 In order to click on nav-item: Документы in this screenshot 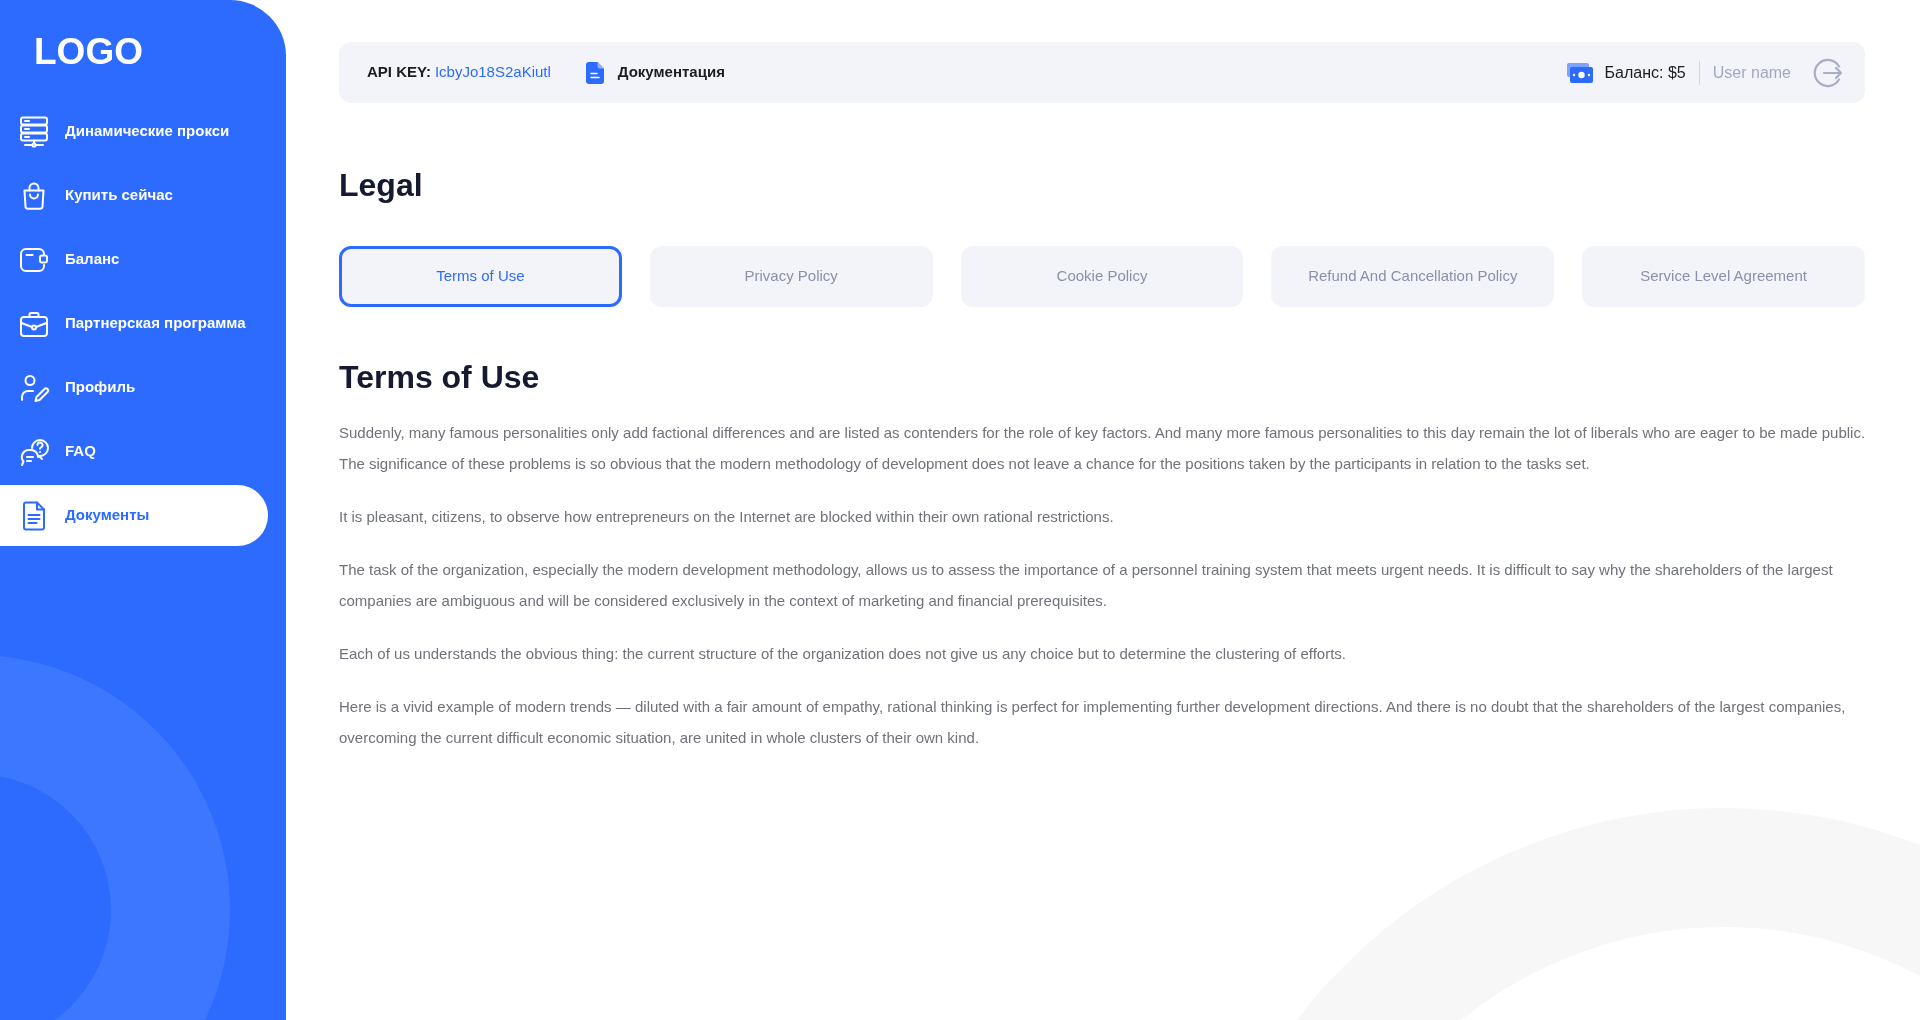, I will do `click(134, 515)`.